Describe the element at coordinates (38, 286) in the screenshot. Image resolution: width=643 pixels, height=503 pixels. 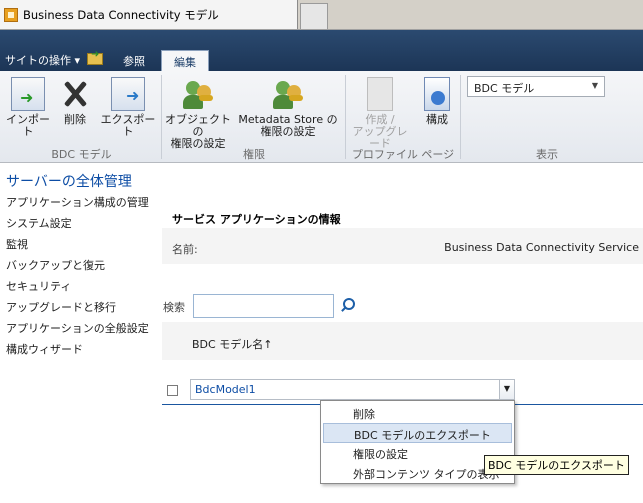
I see `nav-item-security: セキュリティ` at that location.